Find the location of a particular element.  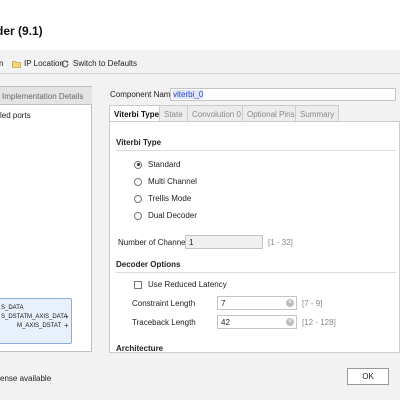

toolbar-item-label: n is located at coordinates (2, 63).